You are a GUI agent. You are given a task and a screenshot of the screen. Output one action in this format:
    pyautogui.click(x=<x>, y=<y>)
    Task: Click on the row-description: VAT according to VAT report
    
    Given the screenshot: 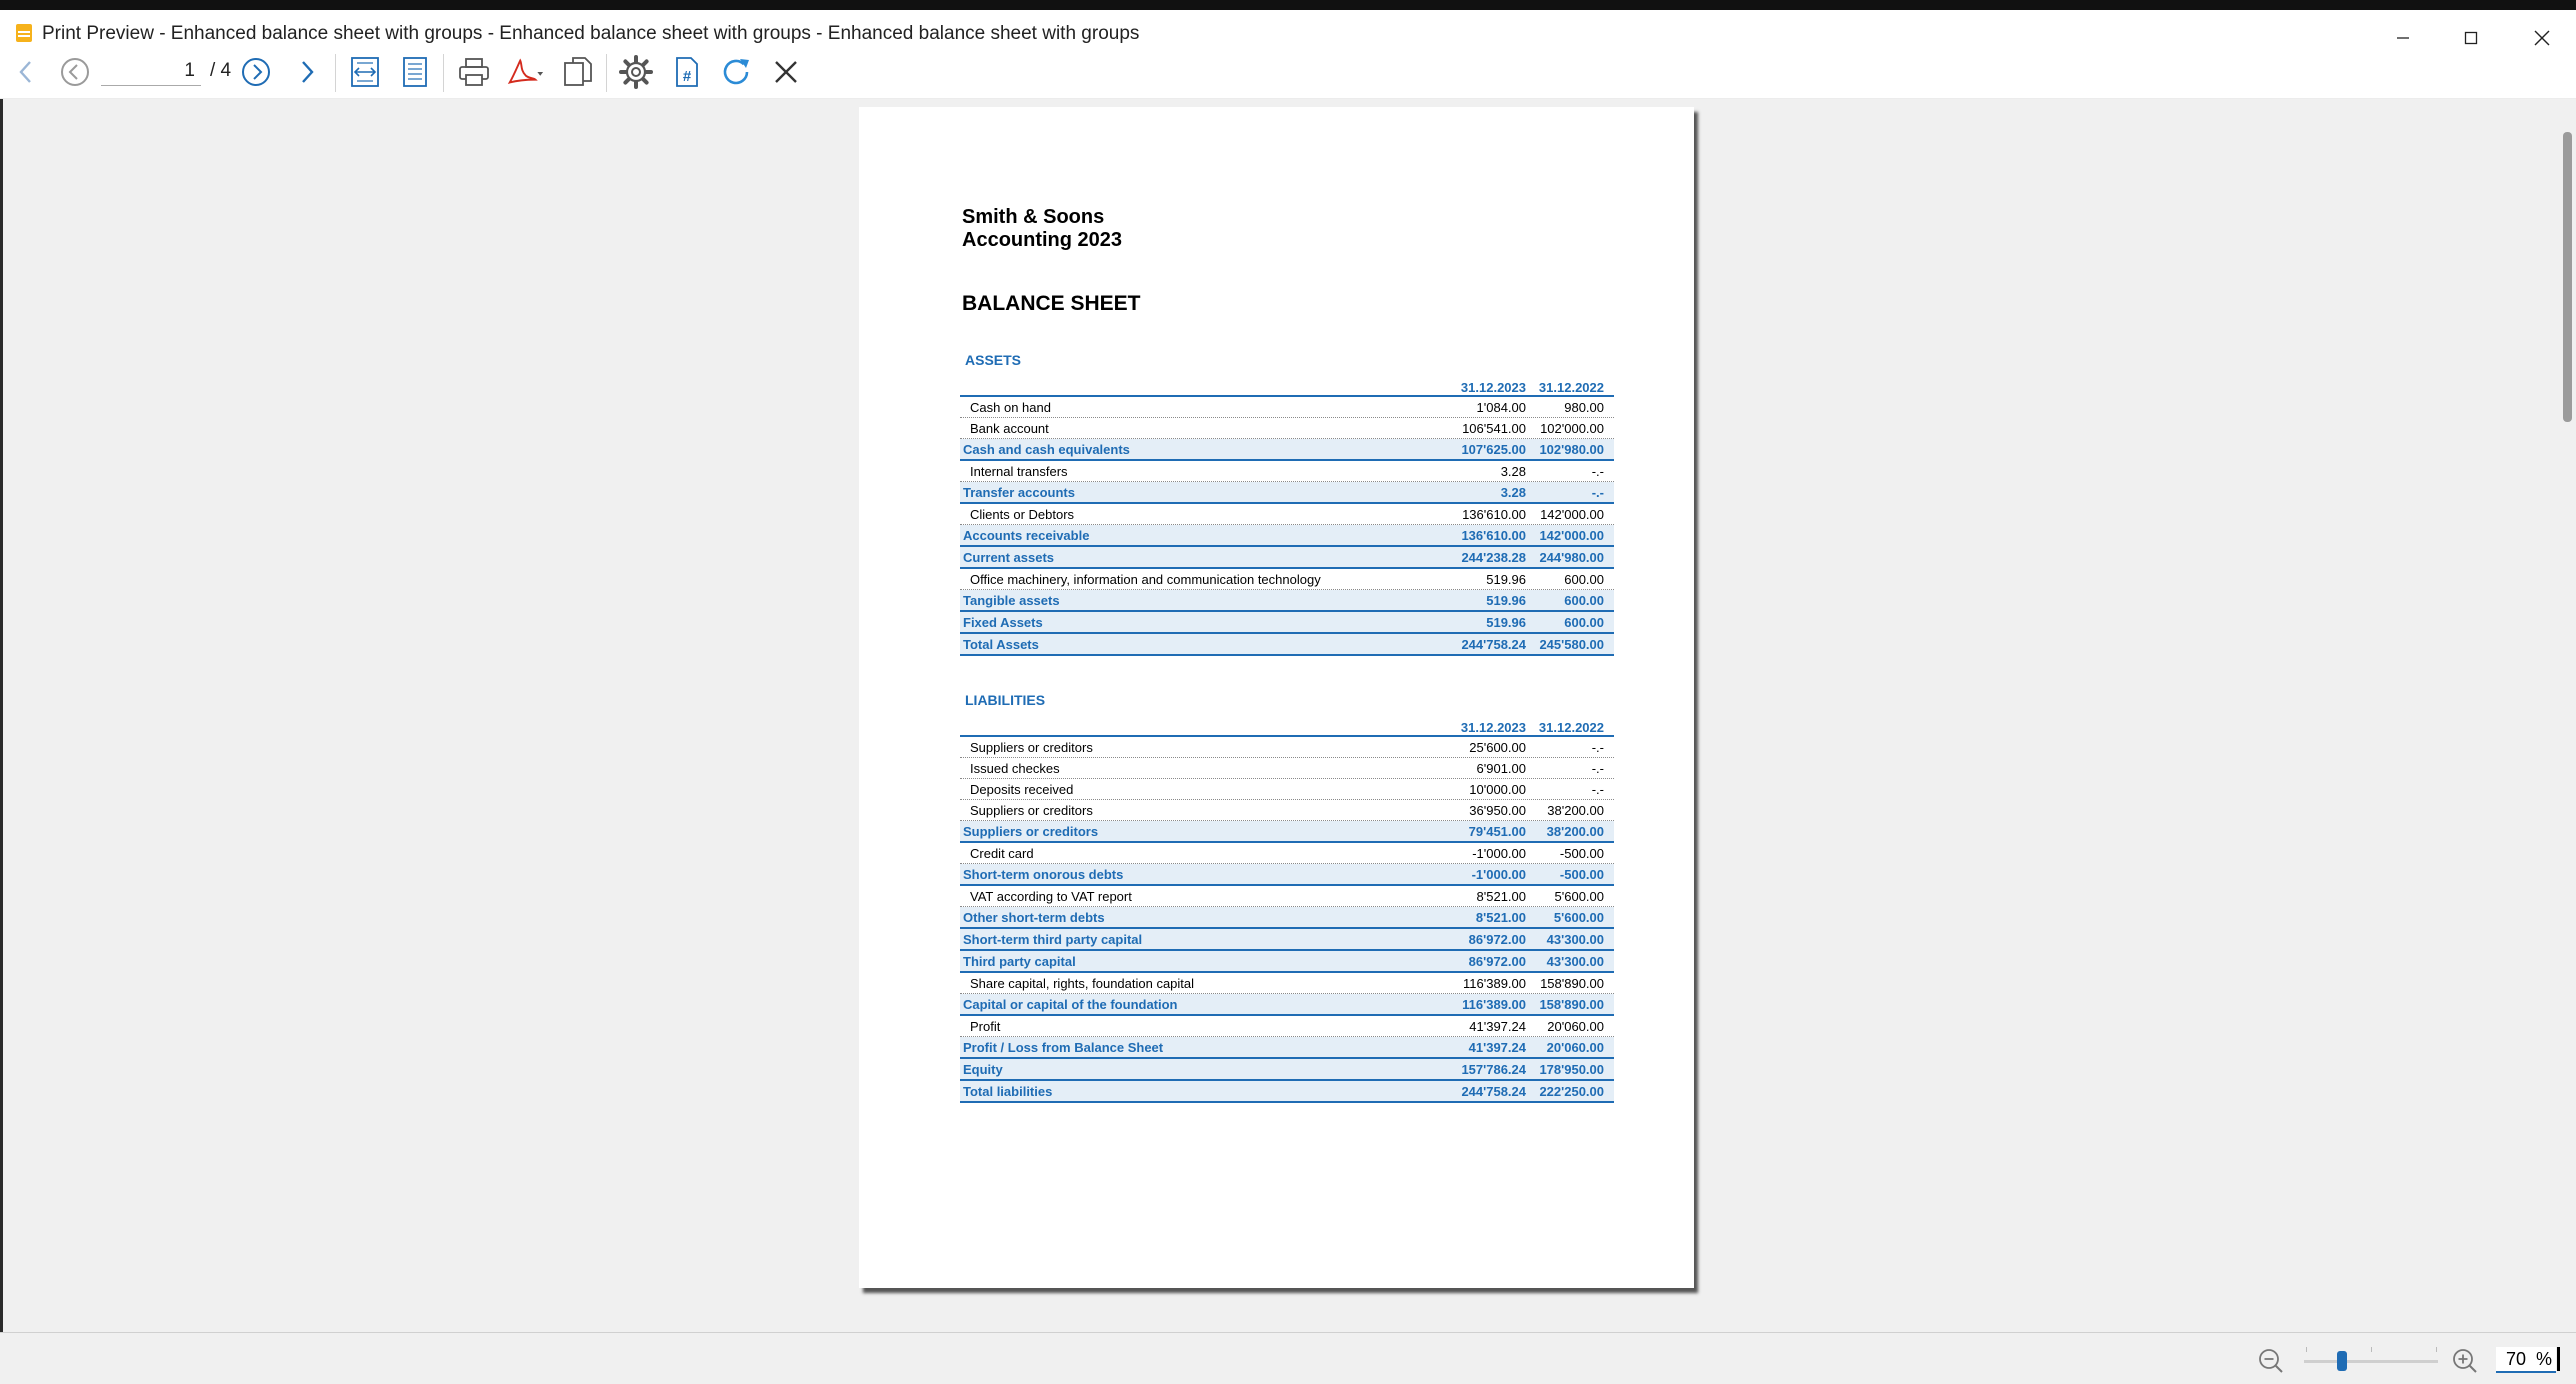 What is the action you would take?
    pyautogui.click(x=1051, y=896)
    